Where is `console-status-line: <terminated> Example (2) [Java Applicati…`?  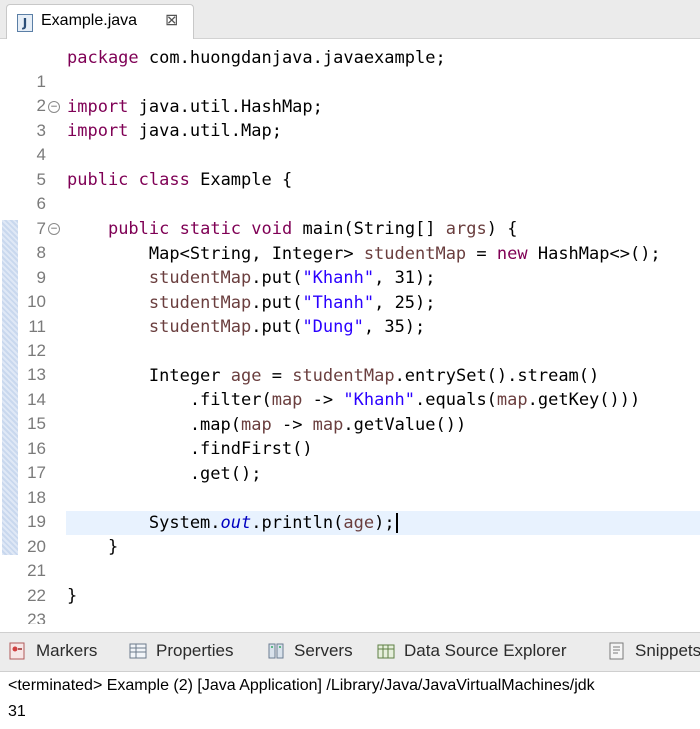 console-status-line: <terminated> Example (2) [Java Applicati… is located at coordinates (350, 686).